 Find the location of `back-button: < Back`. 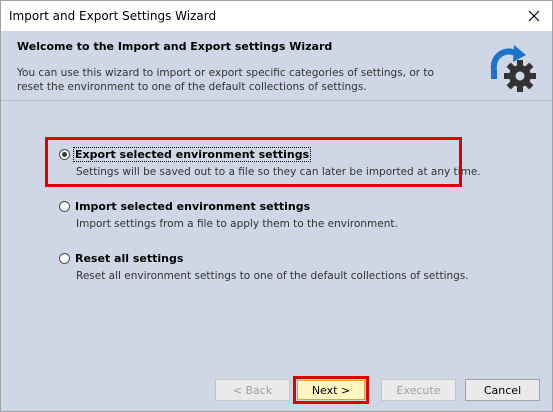

back-button: < Back is located at coordinates (252, 390).